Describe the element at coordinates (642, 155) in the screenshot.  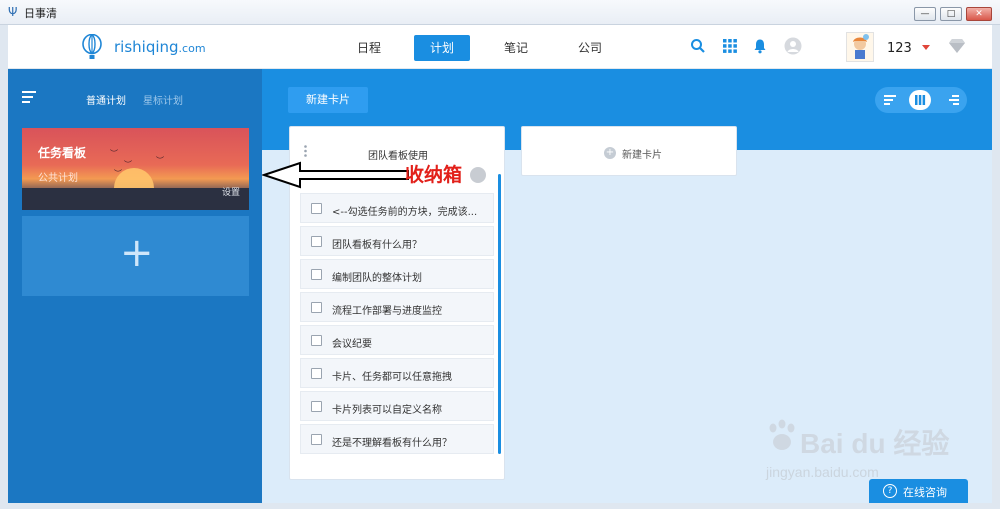
I see `add-column-label: 新建卡片` at that location.